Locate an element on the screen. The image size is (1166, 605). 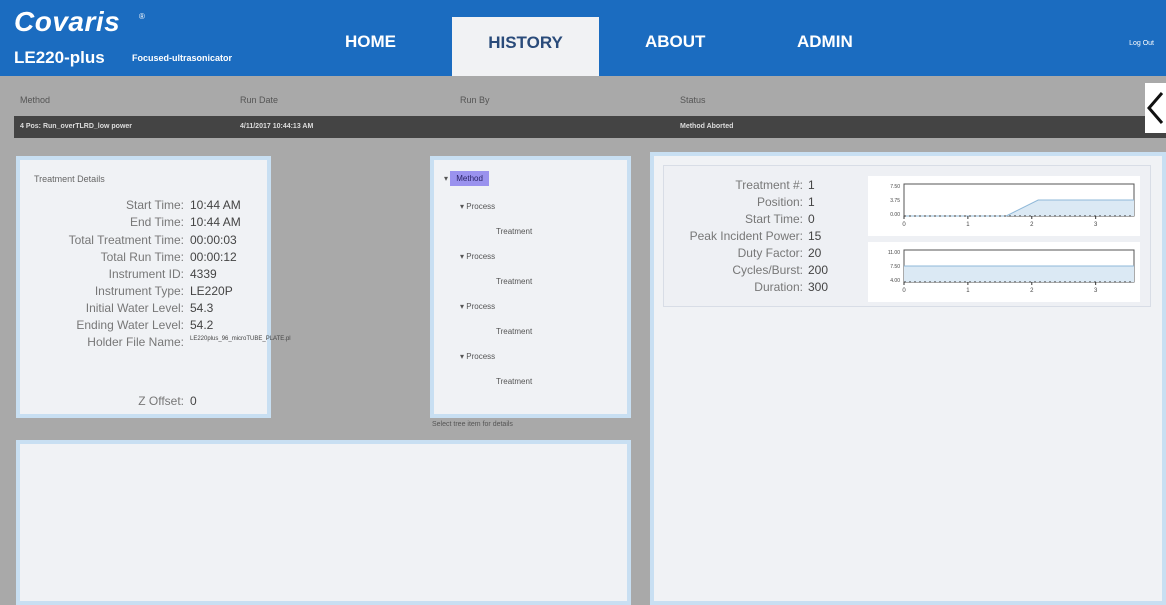
registered-mark: ® is located at coordinates (142, 16).